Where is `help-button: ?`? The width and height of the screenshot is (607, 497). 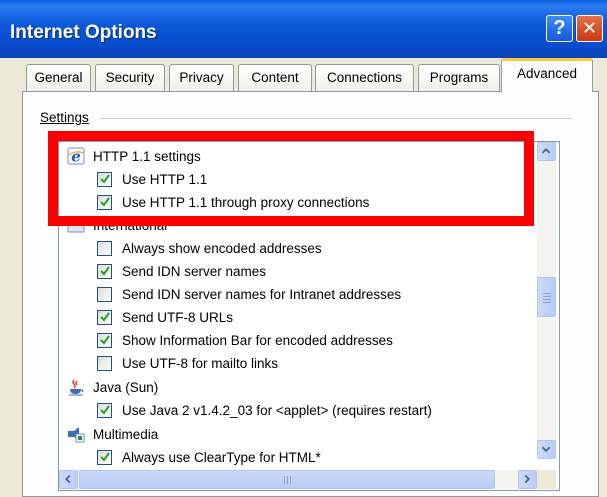 help-button: ? is located at coordinates (559, 28).